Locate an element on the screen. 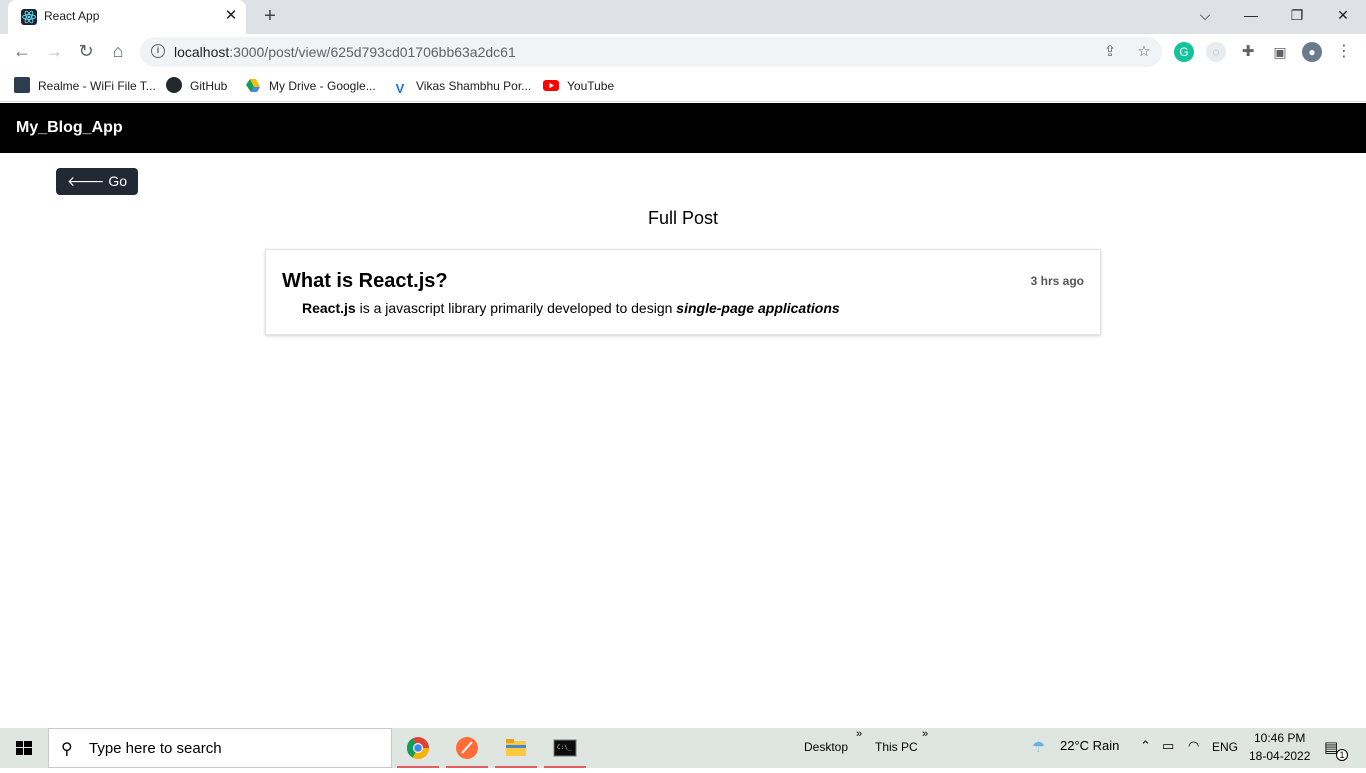  home-button: ⌂ is located at coordinates (118, 51).